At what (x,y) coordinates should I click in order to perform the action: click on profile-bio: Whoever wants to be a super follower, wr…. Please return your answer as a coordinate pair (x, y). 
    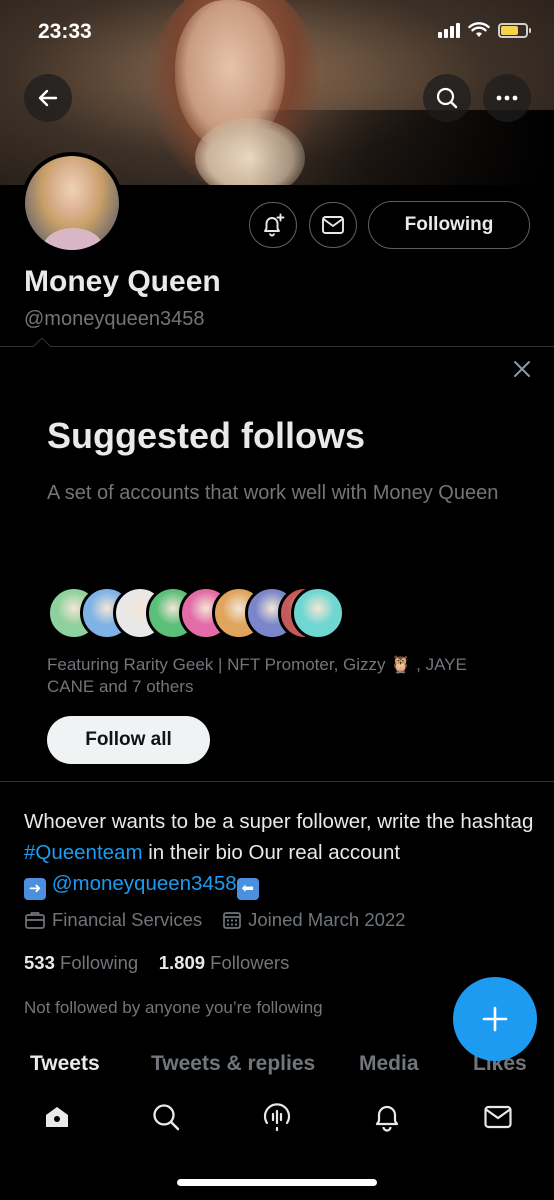
    Looking at the image, I should click on (279, 853).